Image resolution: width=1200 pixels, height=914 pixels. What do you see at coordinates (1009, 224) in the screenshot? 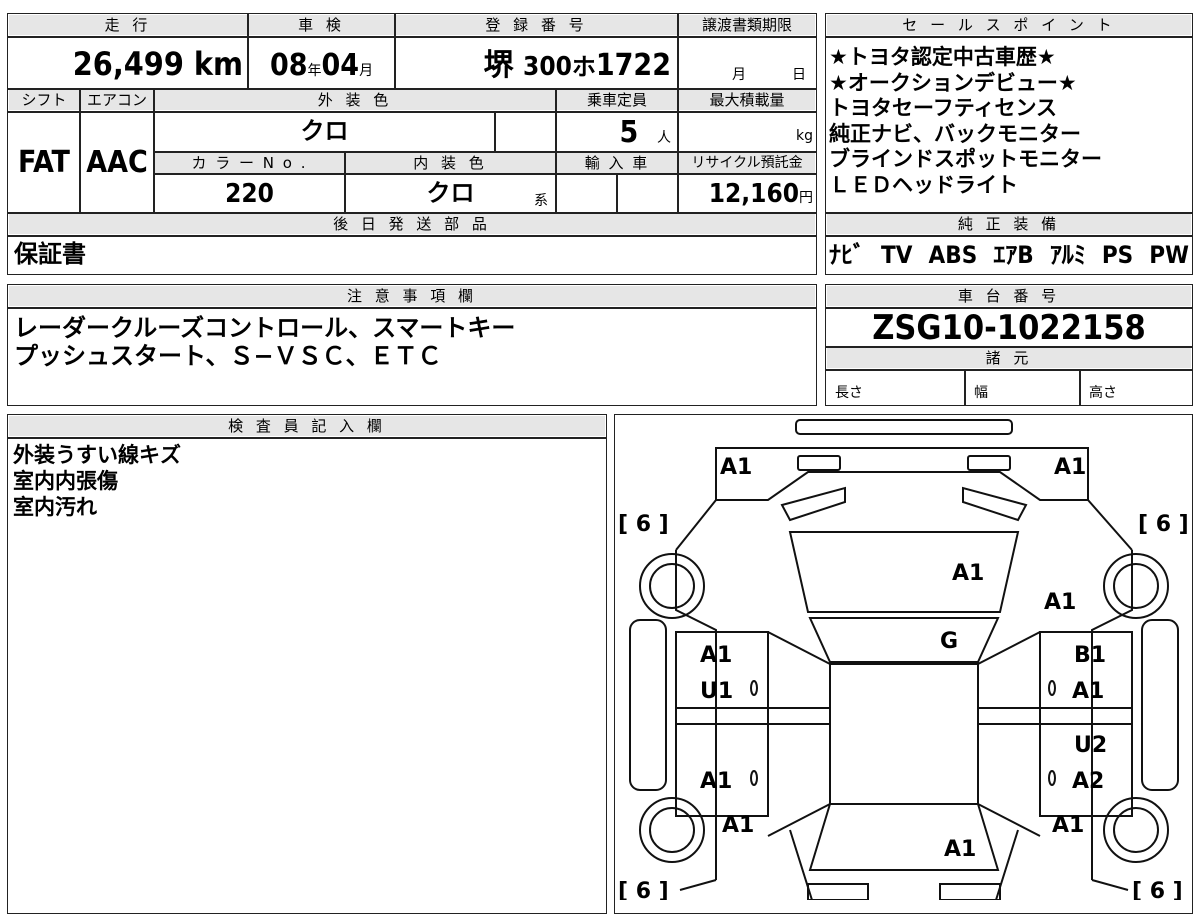
I see `equipment-label: 純 正 装 備` at bounding box center [1009, 224].